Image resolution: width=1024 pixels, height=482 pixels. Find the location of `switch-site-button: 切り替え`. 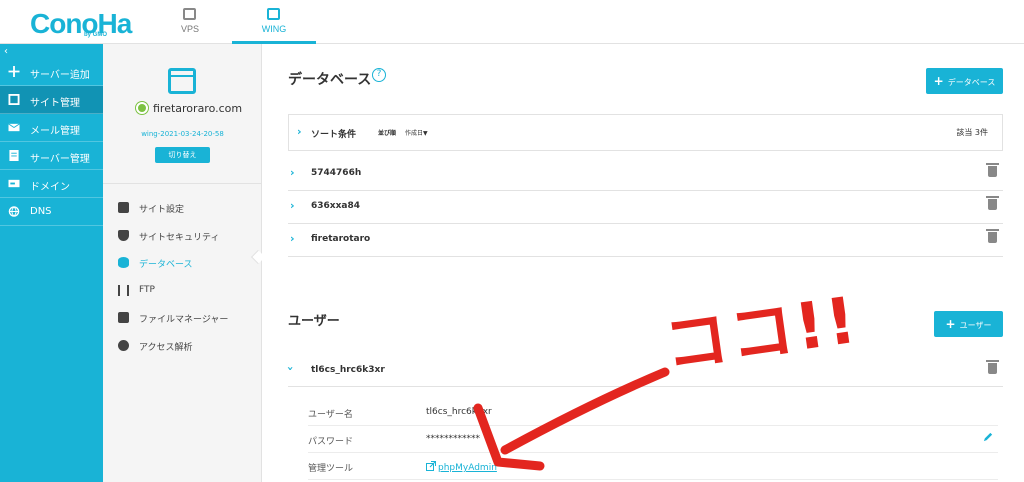

switch-site-button: 切り替え is located at coordinates (182, 155).